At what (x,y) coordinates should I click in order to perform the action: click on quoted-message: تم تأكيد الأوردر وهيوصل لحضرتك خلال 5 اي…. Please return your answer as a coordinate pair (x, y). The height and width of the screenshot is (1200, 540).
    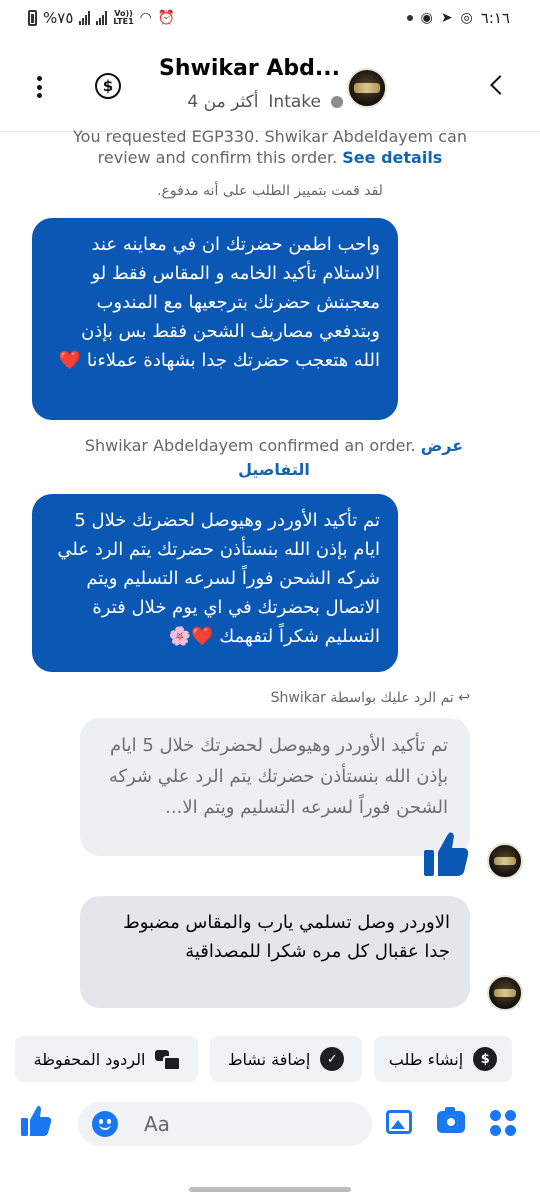
    Looking at the image, I should click on (275, 787).